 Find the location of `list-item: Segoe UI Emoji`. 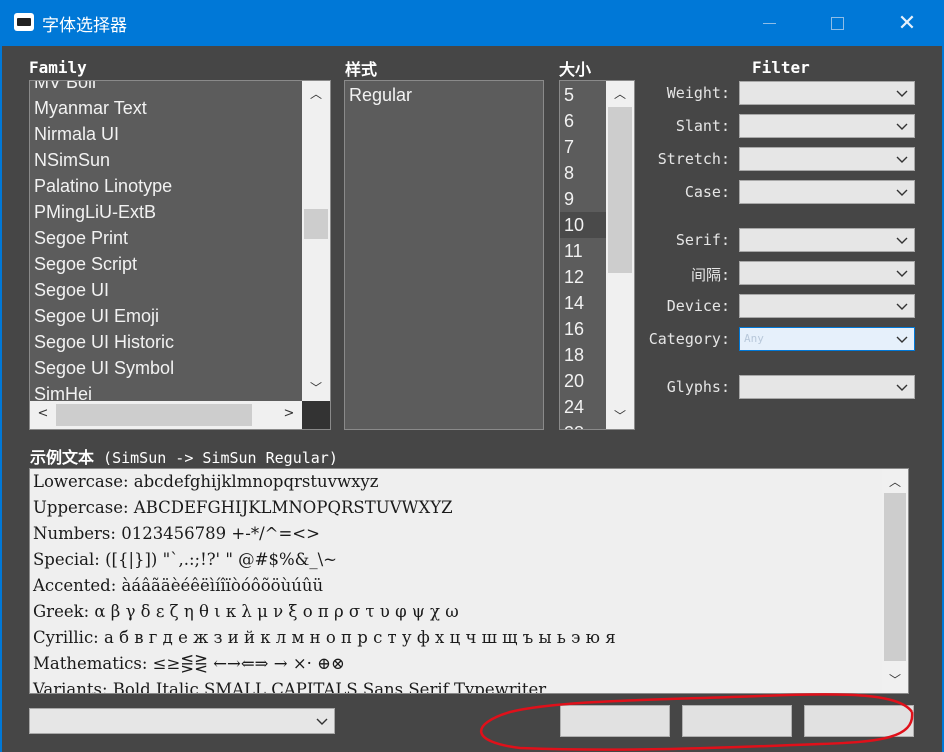

list-item: Segoe UI Emoji is located at coordinates (166, 316).